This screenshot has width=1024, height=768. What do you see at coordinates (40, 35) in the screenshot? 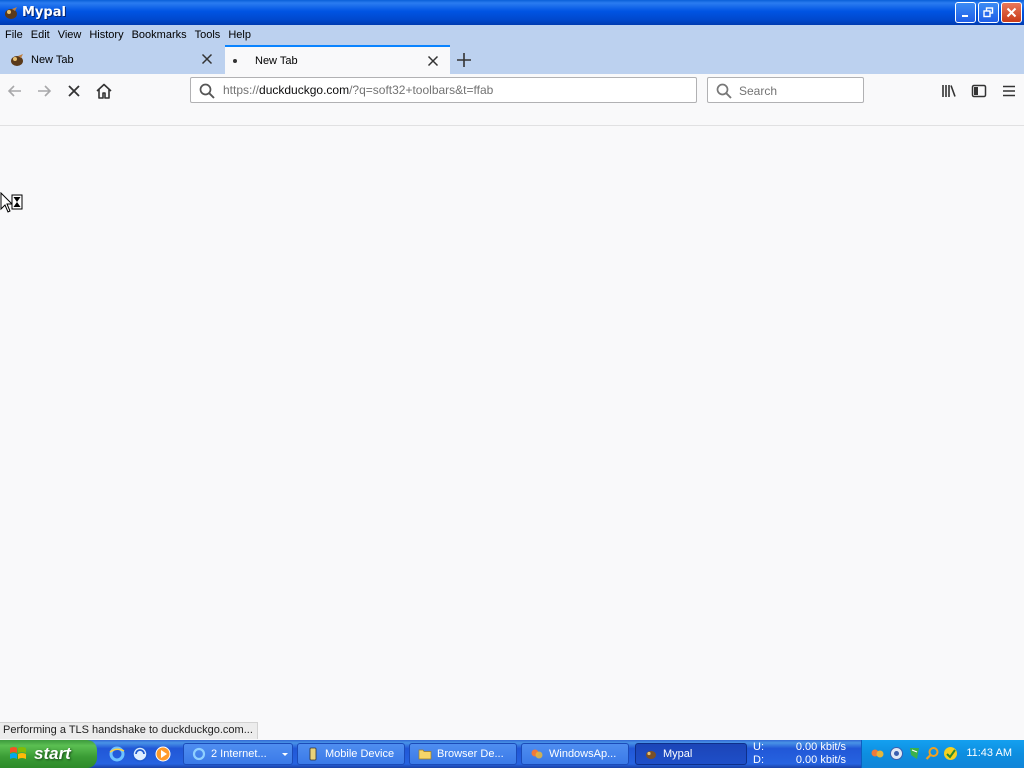
I see `menu-edit: Edit` at bounding box center [40, 35].